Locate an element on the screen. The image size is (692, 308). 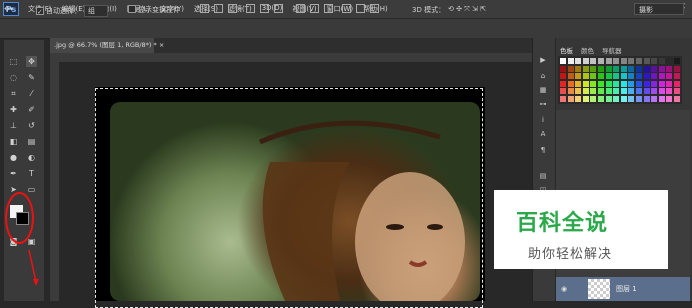
paragraph-icon: ¶ is located at coordinates (543, 150).